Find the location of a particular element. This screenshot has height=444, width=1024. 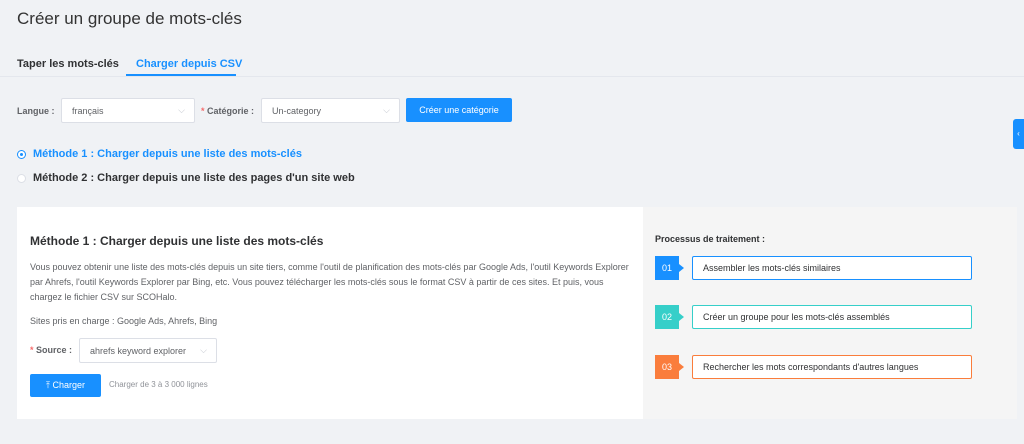

category-value: Un-category is located at coordinates (297, 111).